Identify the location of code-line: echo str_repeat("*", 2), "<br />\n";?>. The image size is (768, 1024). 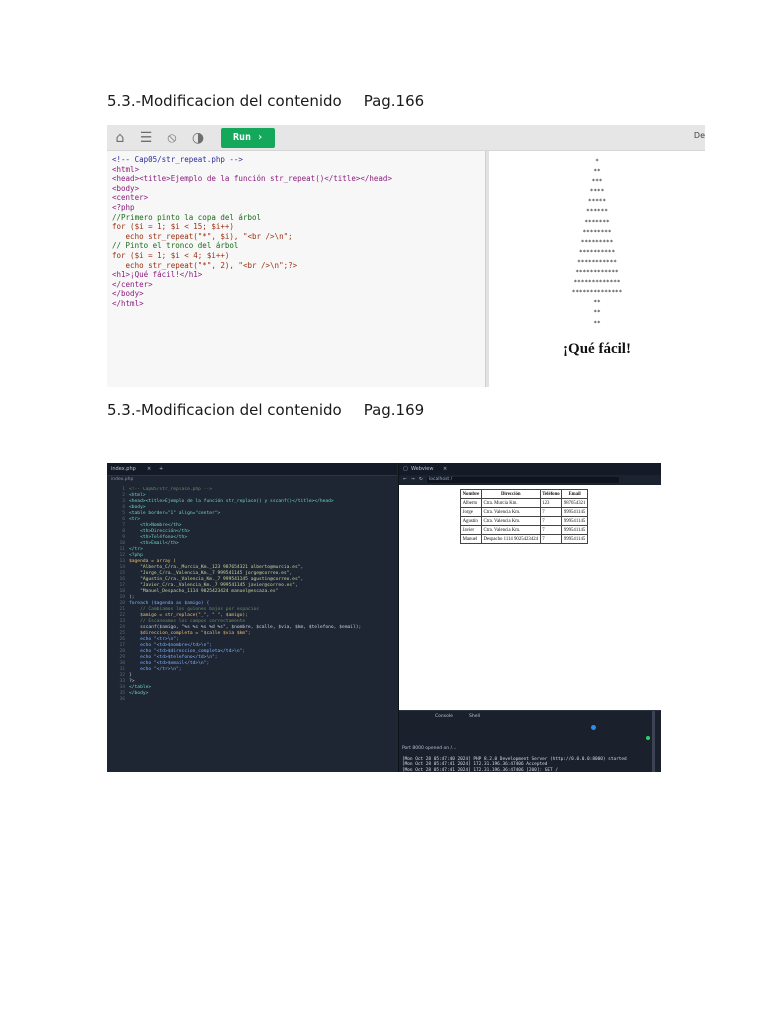
(205, 265).